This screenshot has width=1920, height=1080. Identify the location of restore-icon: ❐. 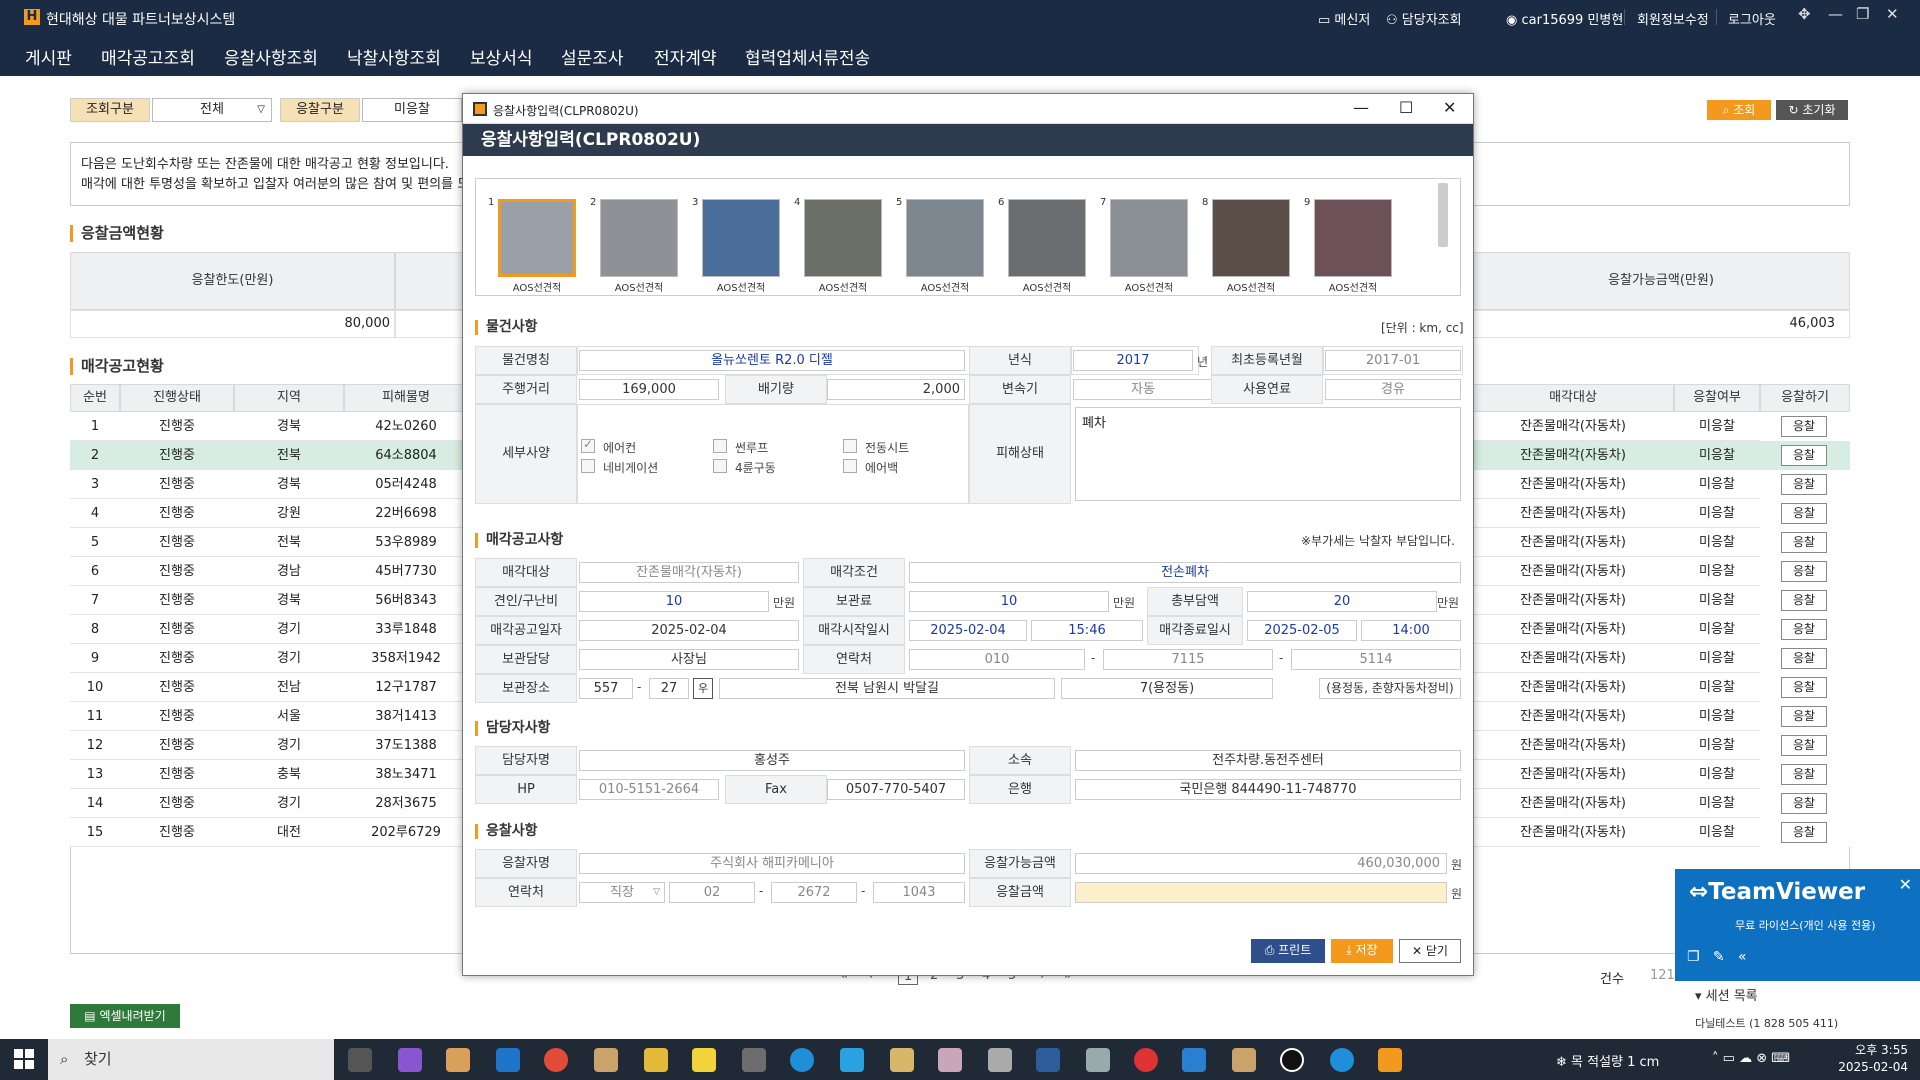
(1862, 14).